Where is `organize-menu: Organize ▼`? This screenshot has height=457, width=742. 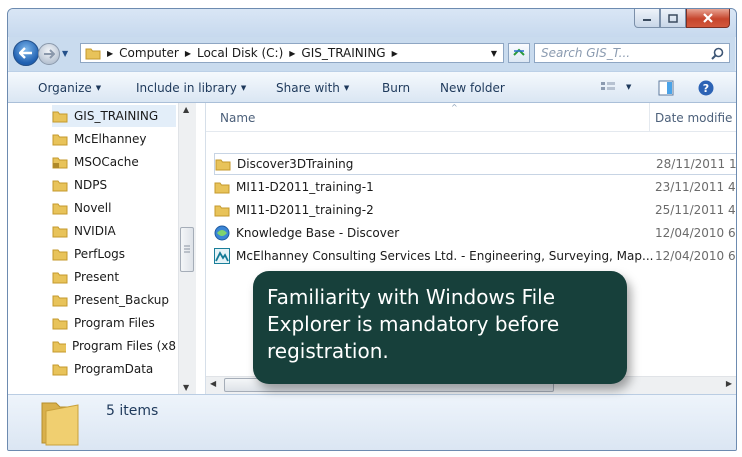 organize-menu: Organize ▼ is located at coordinates (69, 88).